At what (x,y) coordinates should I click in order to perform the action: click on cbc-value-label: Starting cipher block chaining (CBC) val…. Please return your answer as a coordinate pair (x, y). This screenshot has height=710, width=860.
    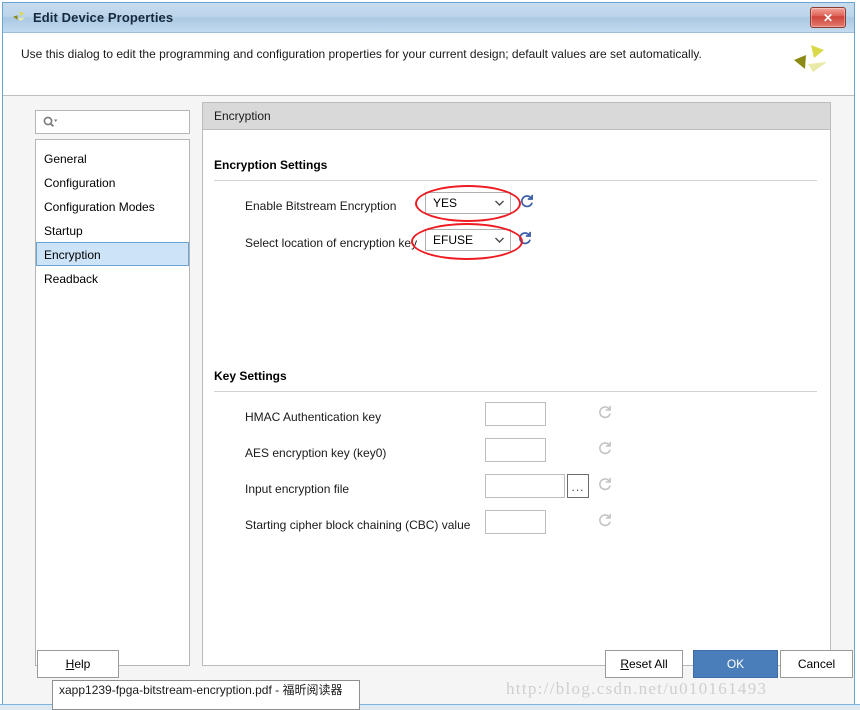
    Looking at the image, I should click on (358, 525).